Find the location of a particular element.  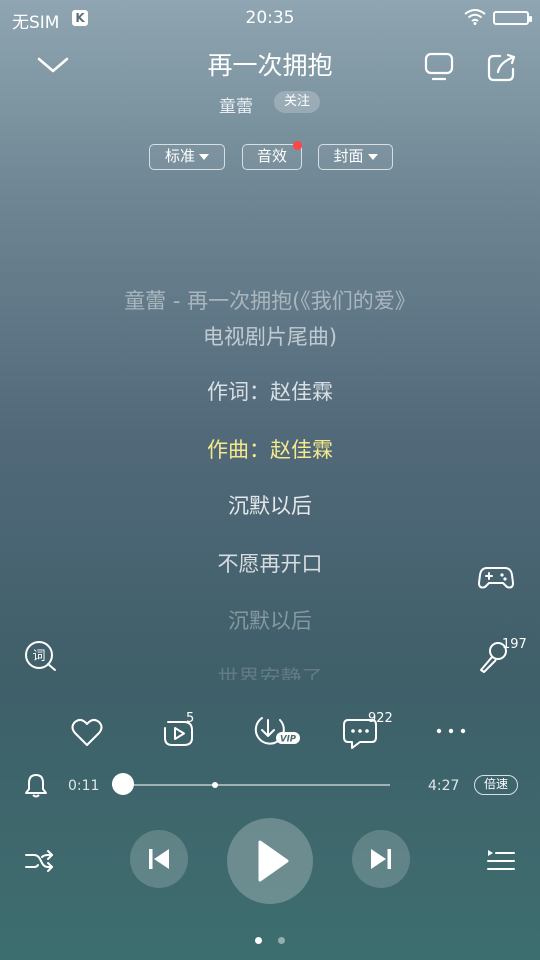

status-bar: 无SIM K 20:35 is located at coordinates (270, 18).